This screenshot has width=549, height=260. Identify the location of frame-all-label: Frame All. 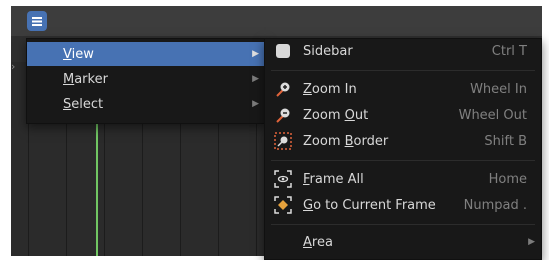
(333, 179).